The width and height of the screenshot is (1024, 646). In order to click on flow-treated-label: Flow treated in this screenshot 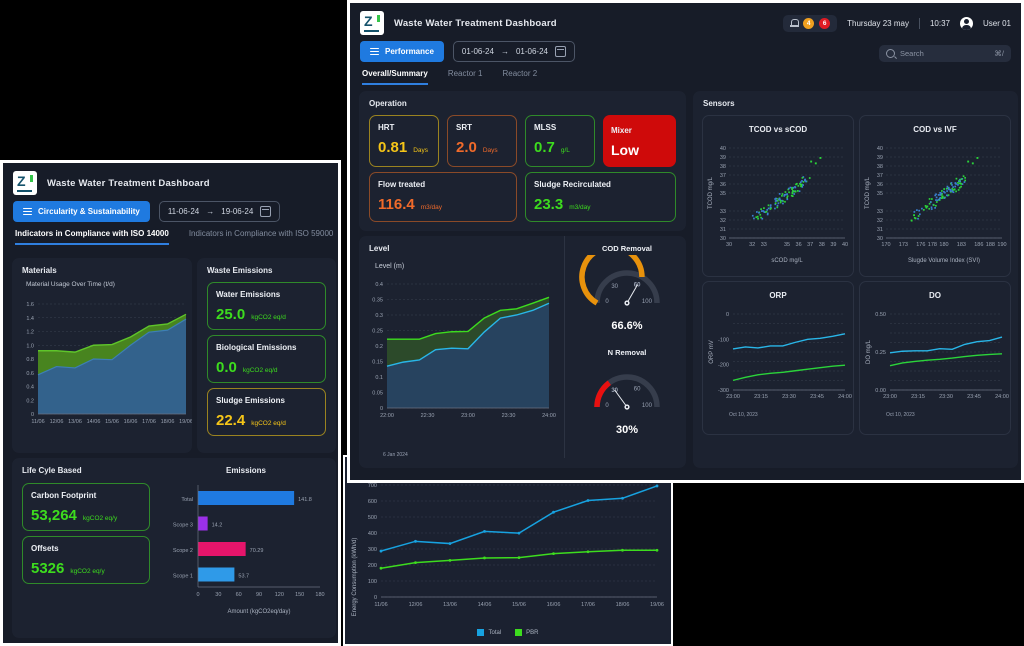, I will do `click(402, 184)`.